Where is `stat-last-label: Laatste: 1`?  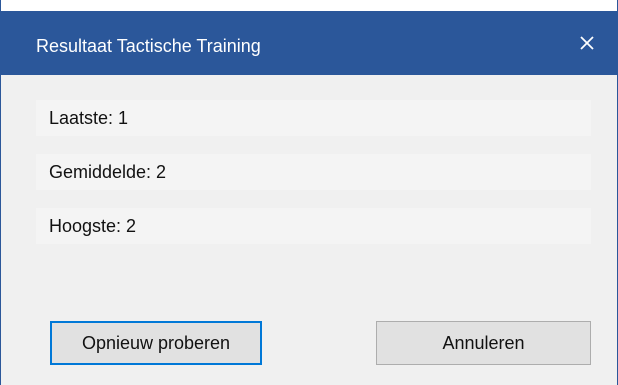 stat-last-label: Laatste: 1 is located at coordinates (89, 117).